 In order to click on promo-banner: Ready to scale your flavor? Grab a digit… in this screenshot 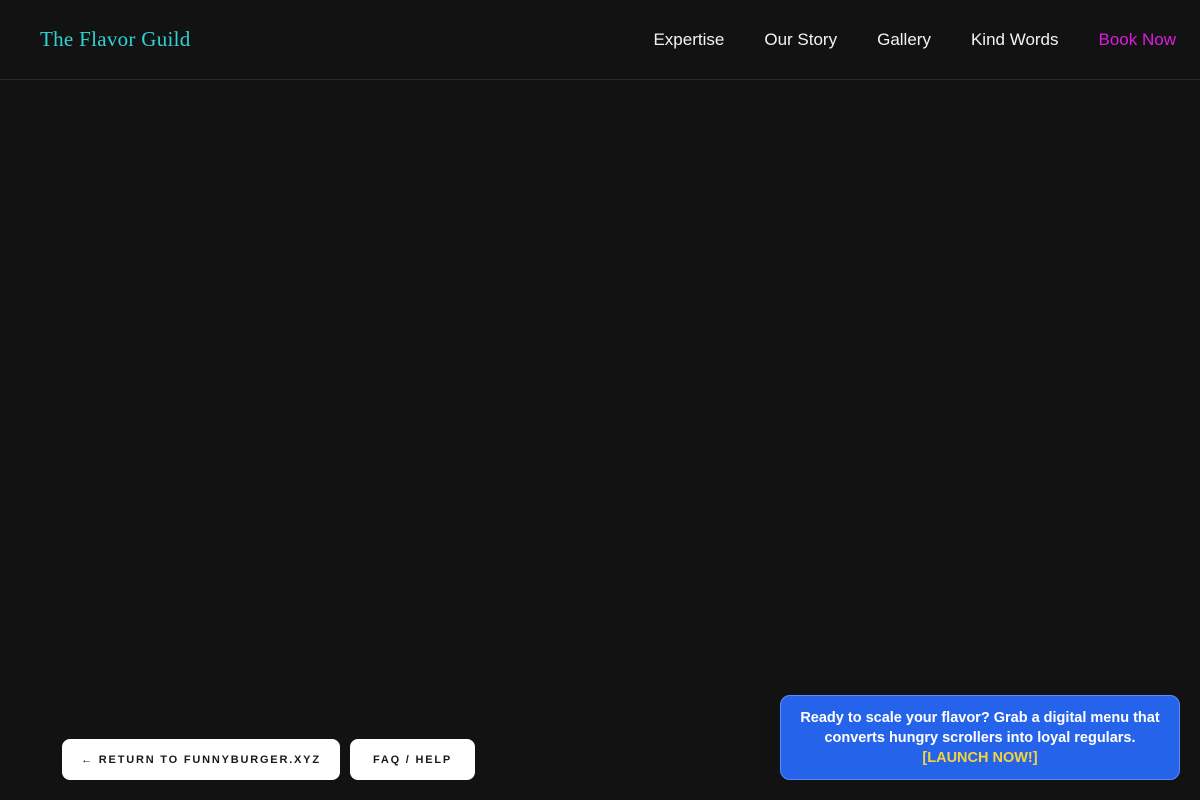, I will do `click(980, 737)`.